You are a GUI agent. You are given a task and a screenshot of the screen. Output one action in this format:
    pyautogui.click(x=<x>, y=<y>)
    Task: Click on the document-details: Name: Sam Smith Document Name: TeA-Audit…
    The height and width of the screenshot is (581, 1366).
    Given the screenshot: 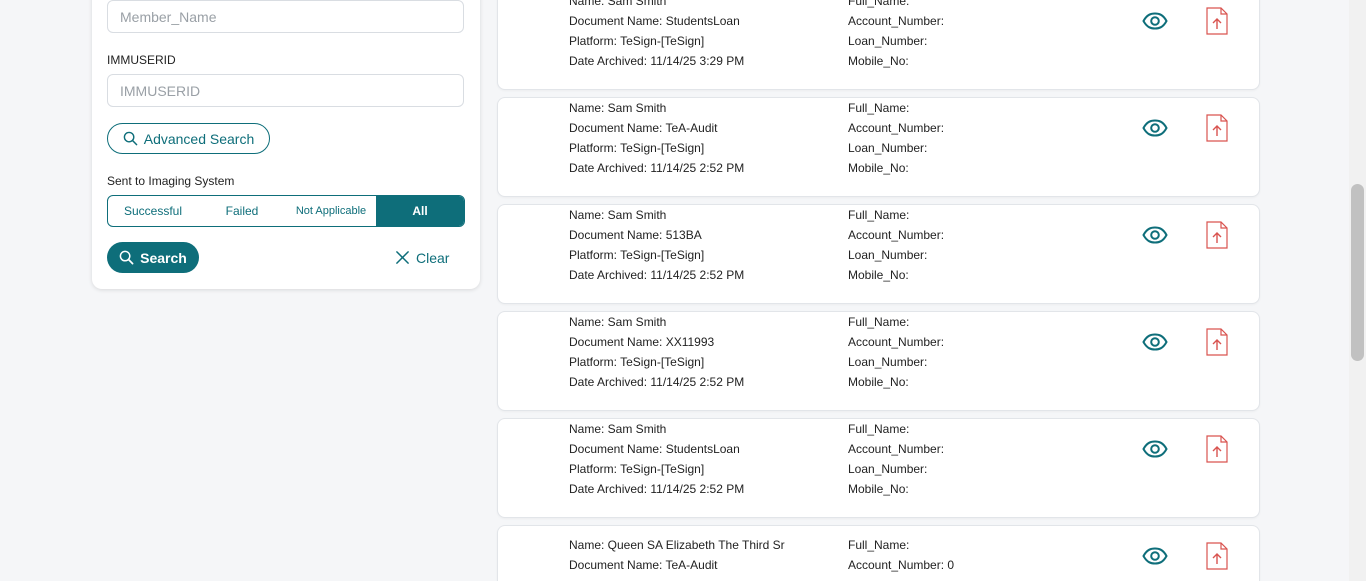 What is the action you would take?
    pyautogui.click(x=656, y=138)
    